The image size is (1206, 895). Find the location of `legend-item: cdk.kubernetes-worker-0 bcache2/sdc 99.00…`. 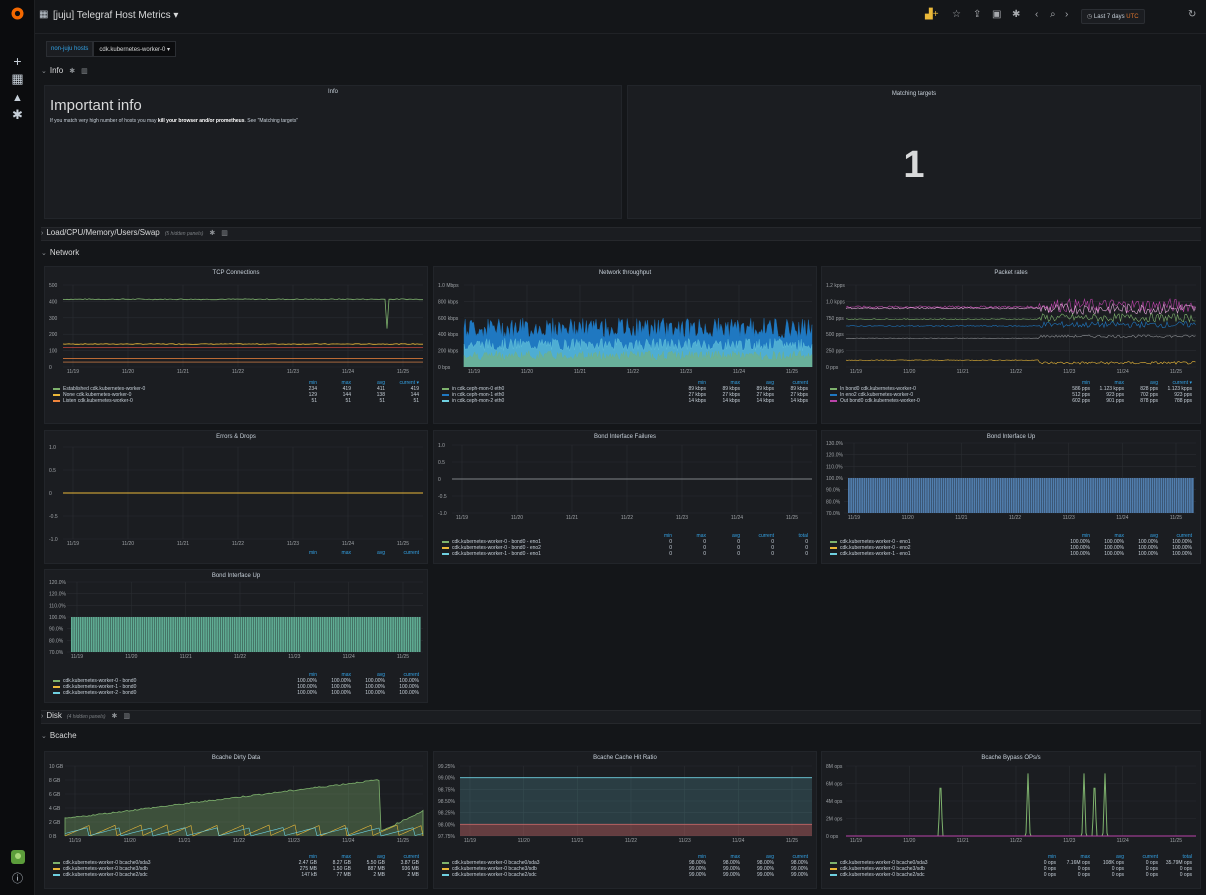

legend-item: cdk.kubernetes-worker-0 bcache2/sdc 99.00… is located at coordinates (625, 875).